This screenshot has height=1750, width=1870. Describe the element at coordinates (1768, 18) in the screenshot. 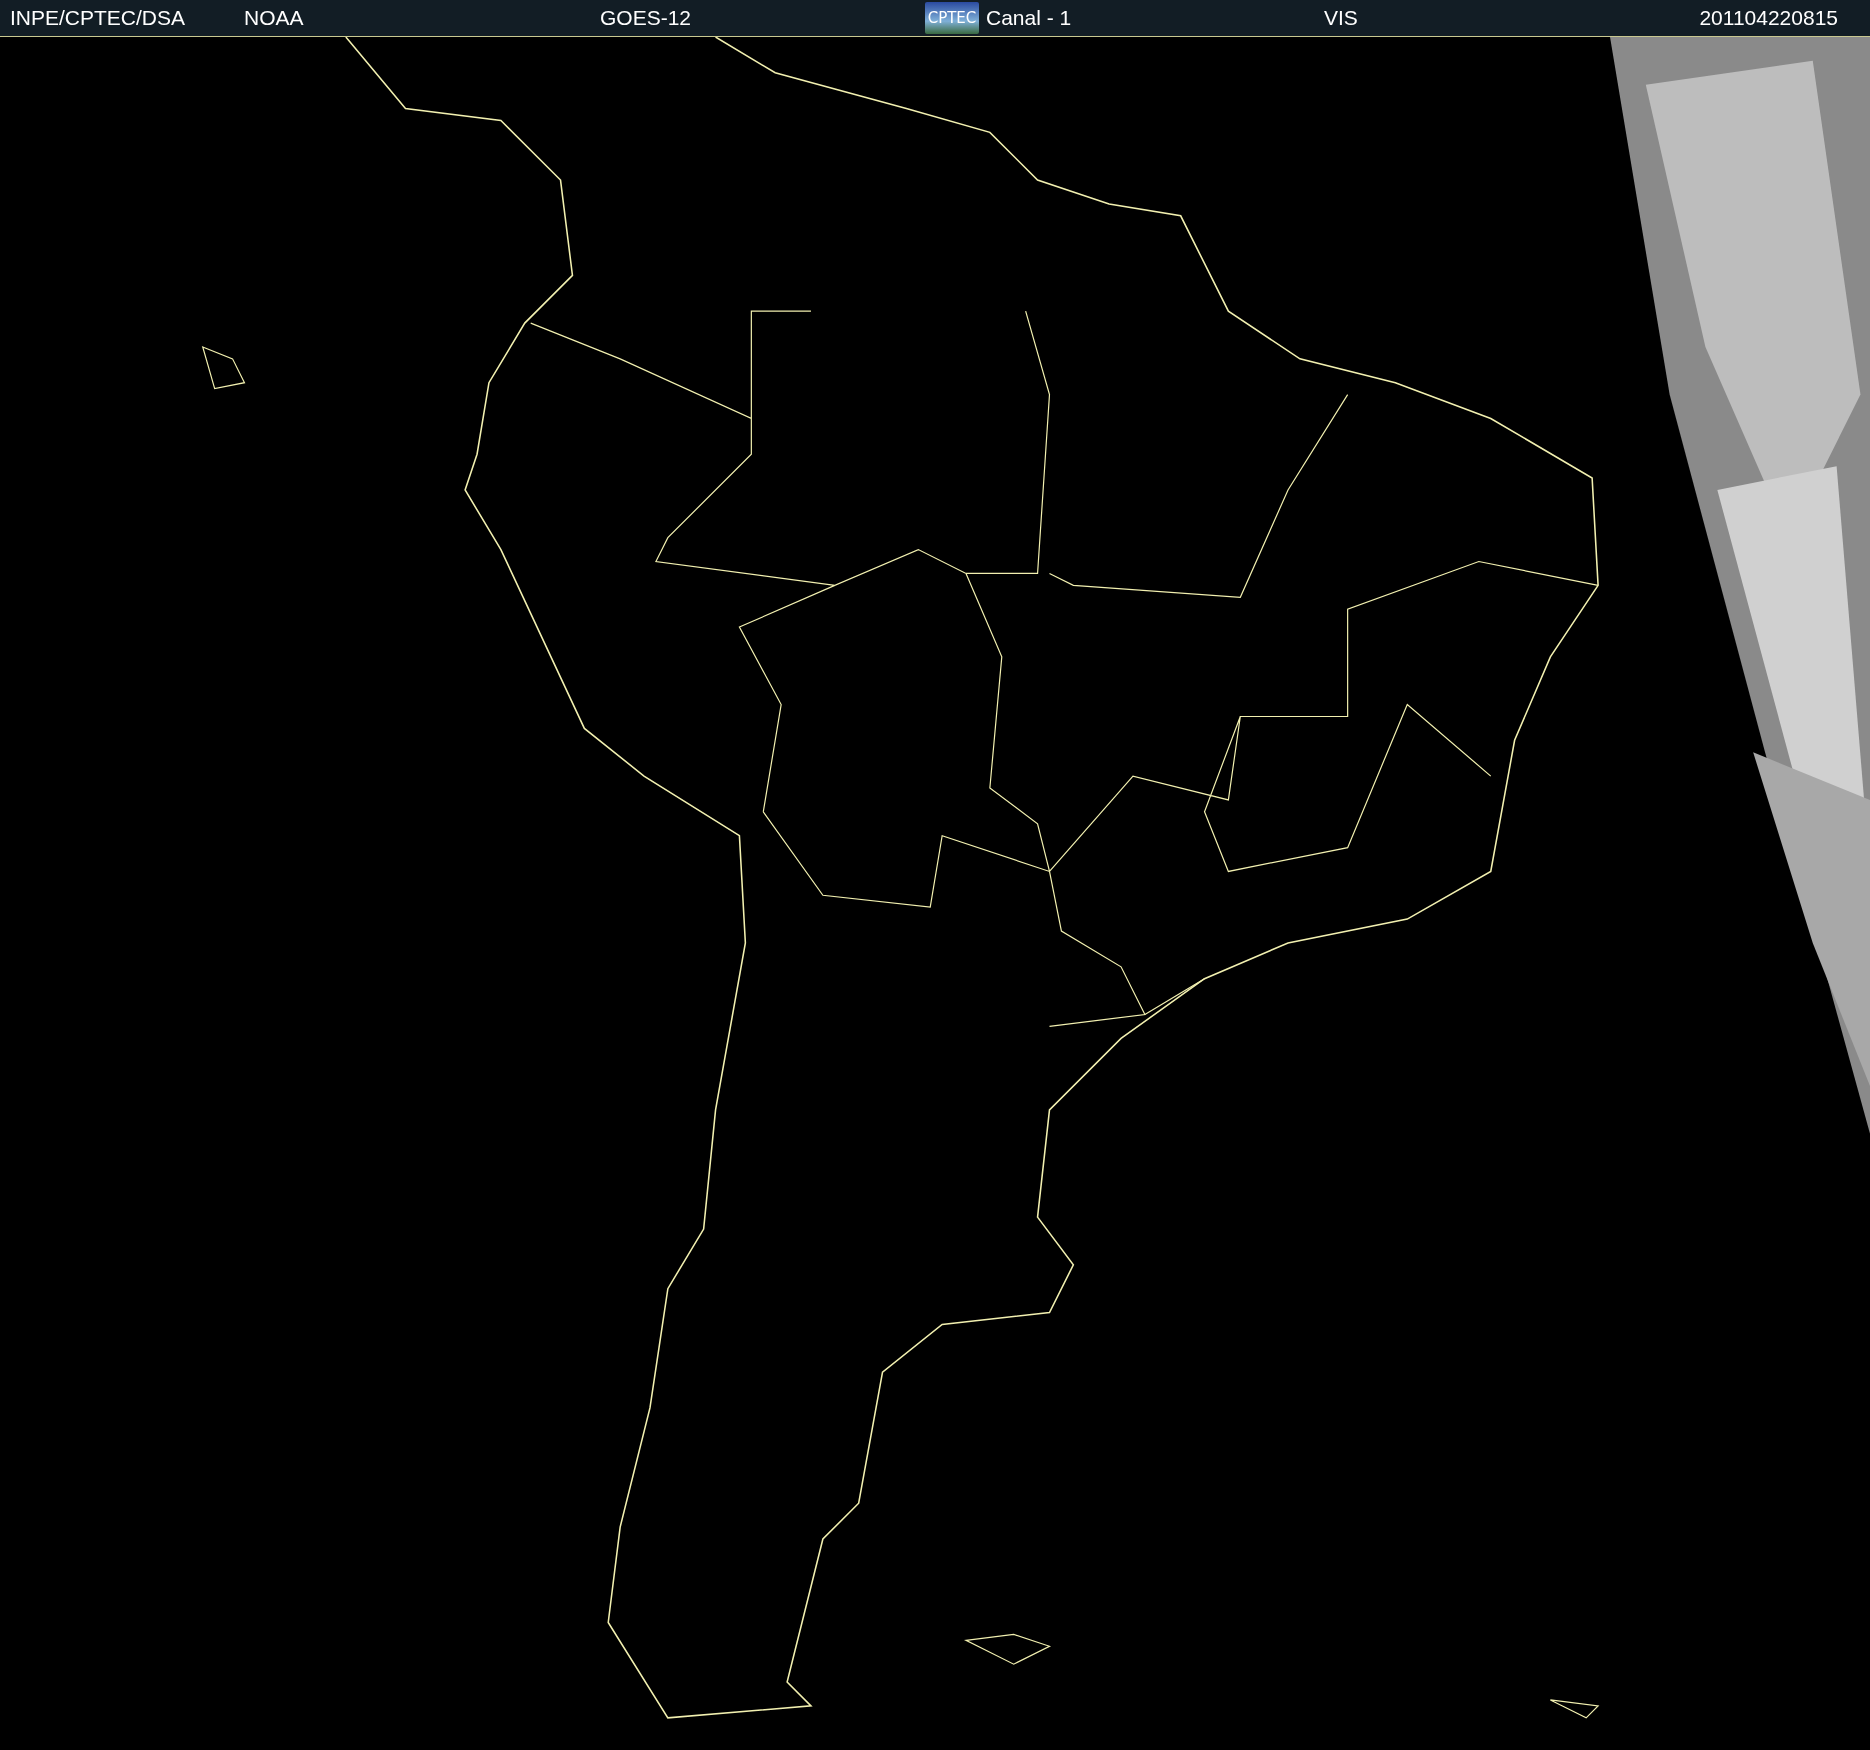

I see `timestamp-label: 201104220815` at that location.